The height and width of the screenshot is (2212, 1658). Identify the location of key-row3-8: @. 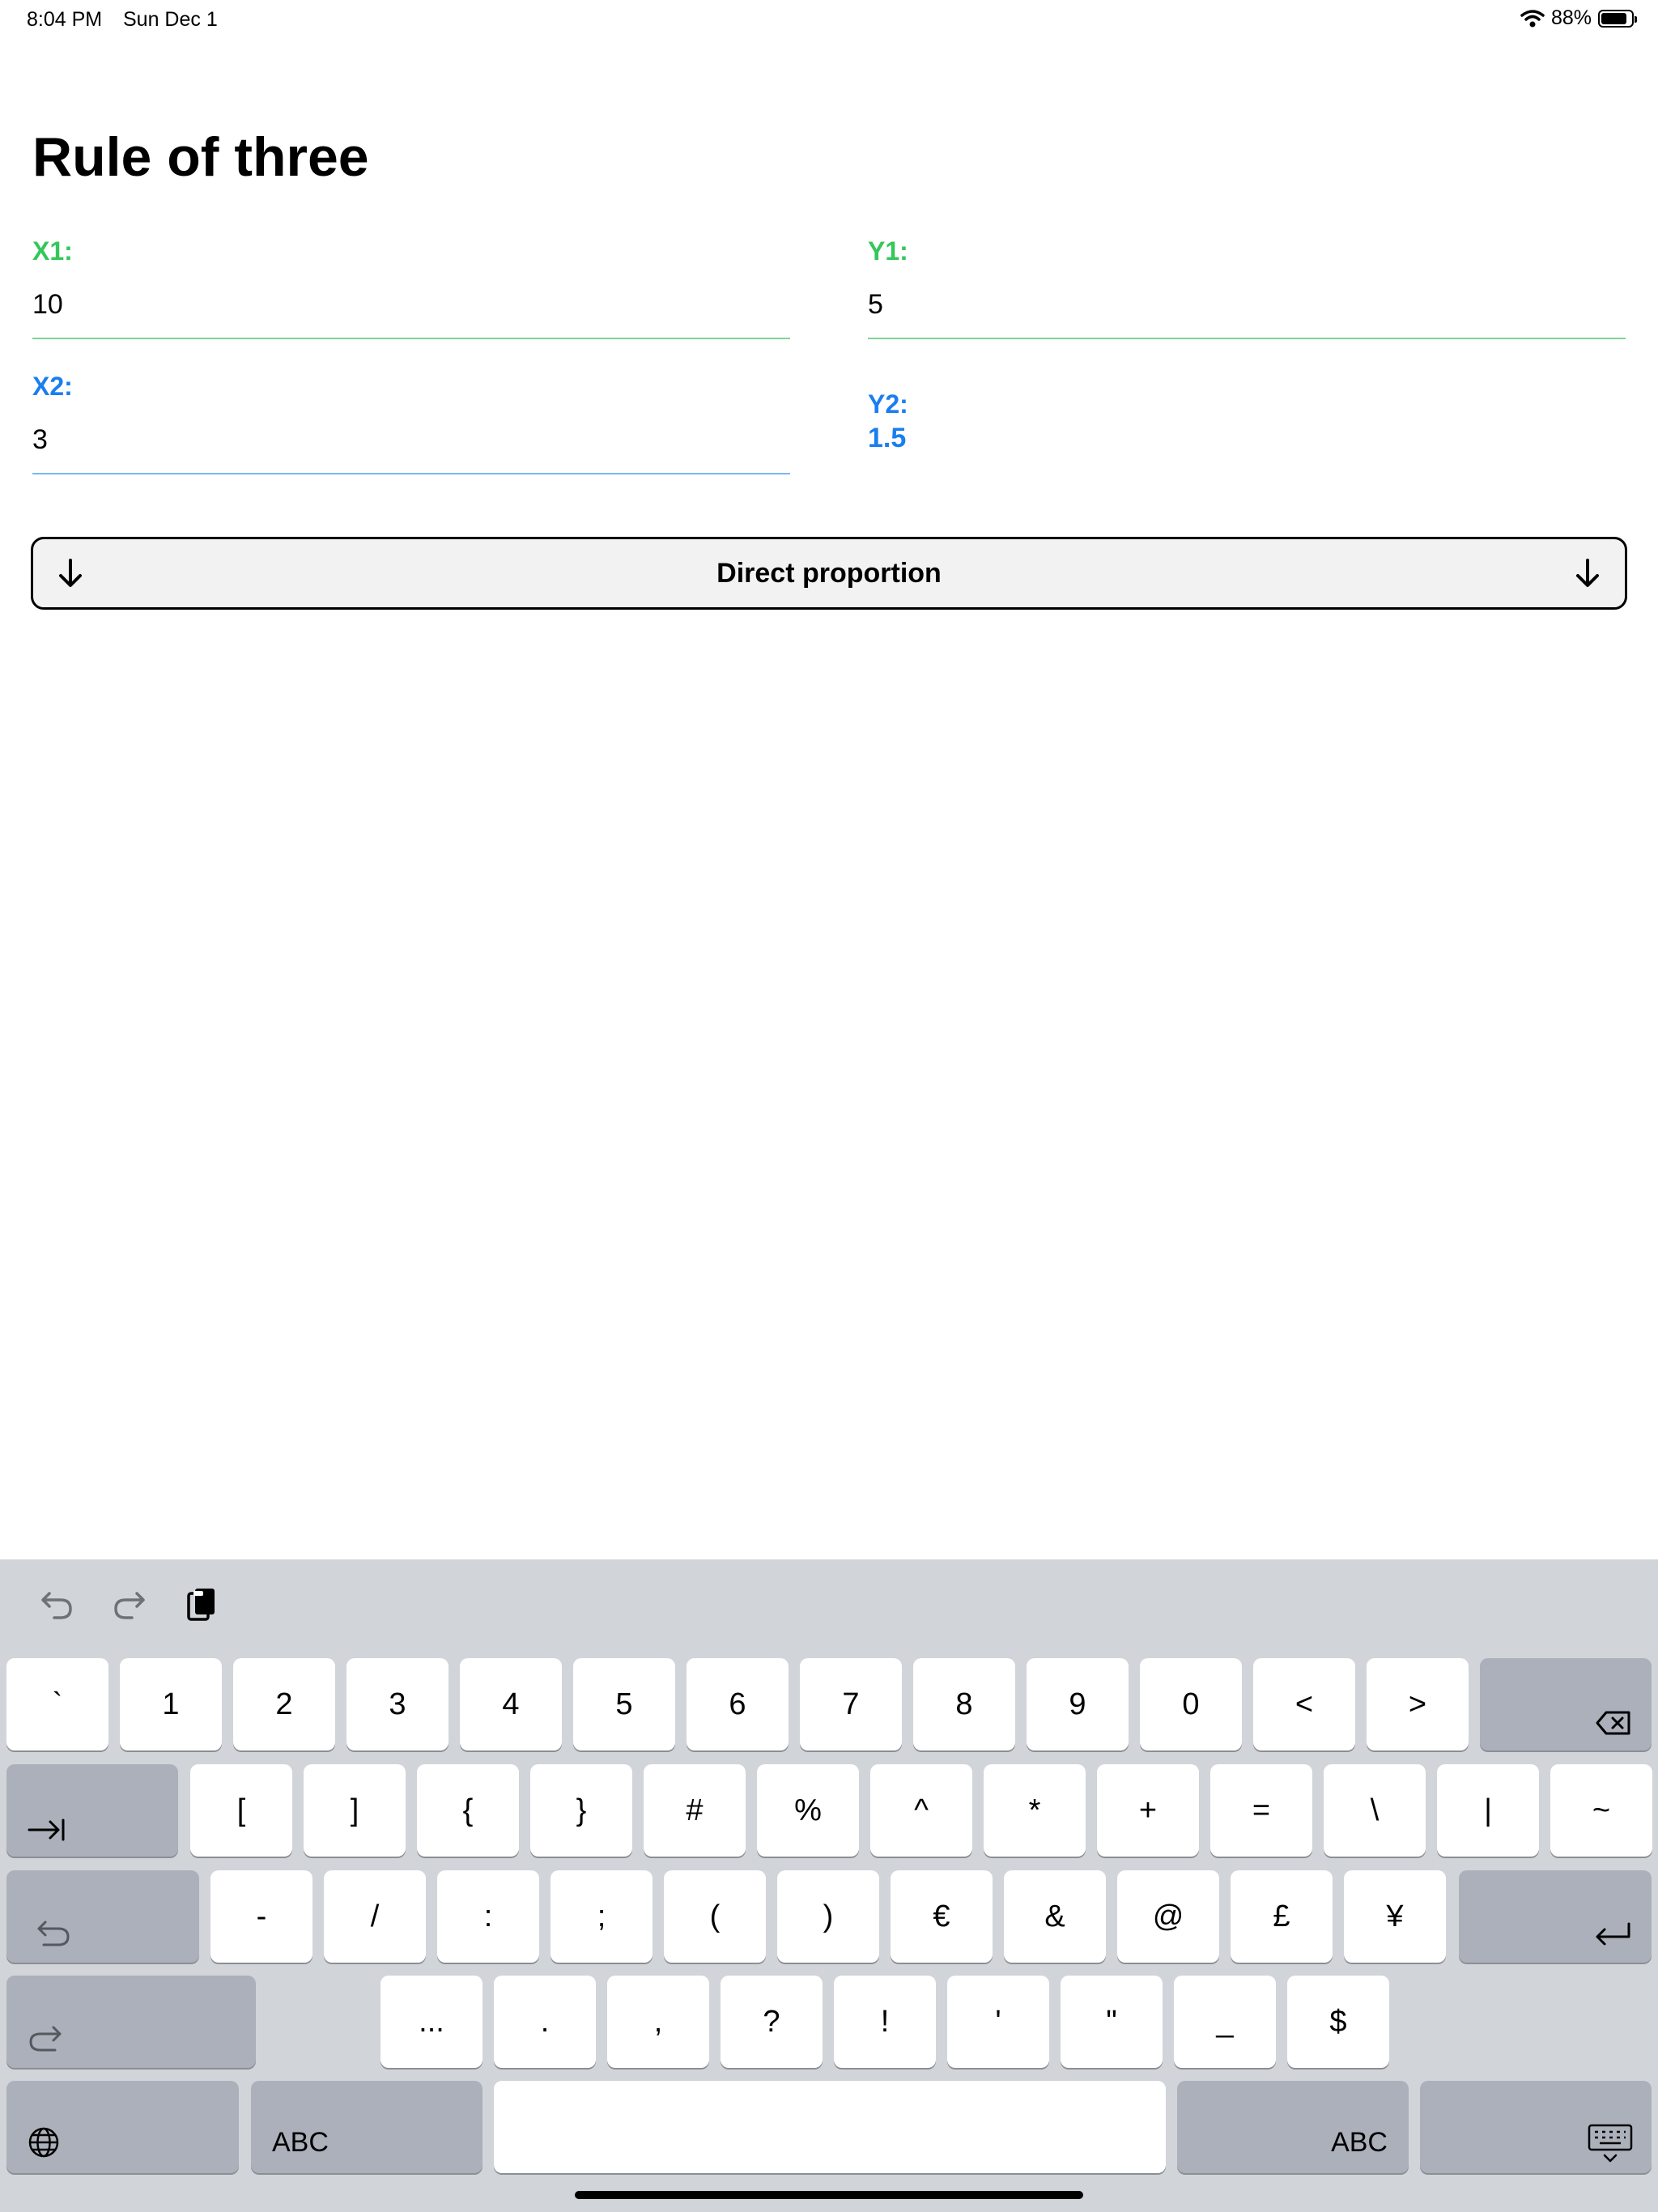
(1168, 1916).